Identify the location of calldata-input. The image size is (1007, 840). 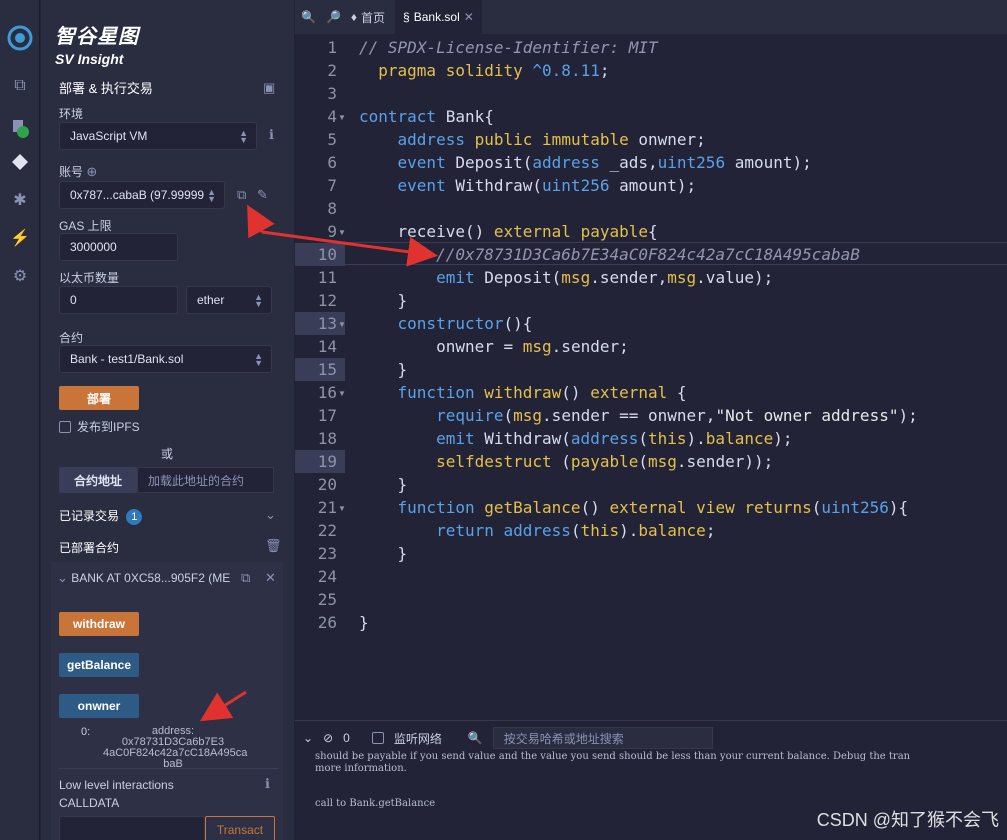
(132, 828).